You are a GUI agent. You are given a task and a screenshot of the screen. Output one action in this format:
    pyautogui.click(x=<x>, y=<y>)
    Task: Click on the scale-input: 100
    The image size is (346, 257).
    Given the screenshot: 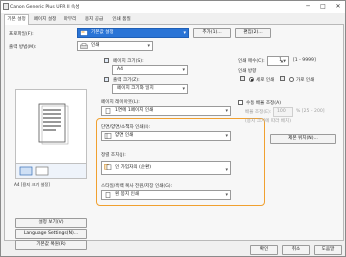 What is the action you would take?
    pyautogui.click(x=283, y=112)
    